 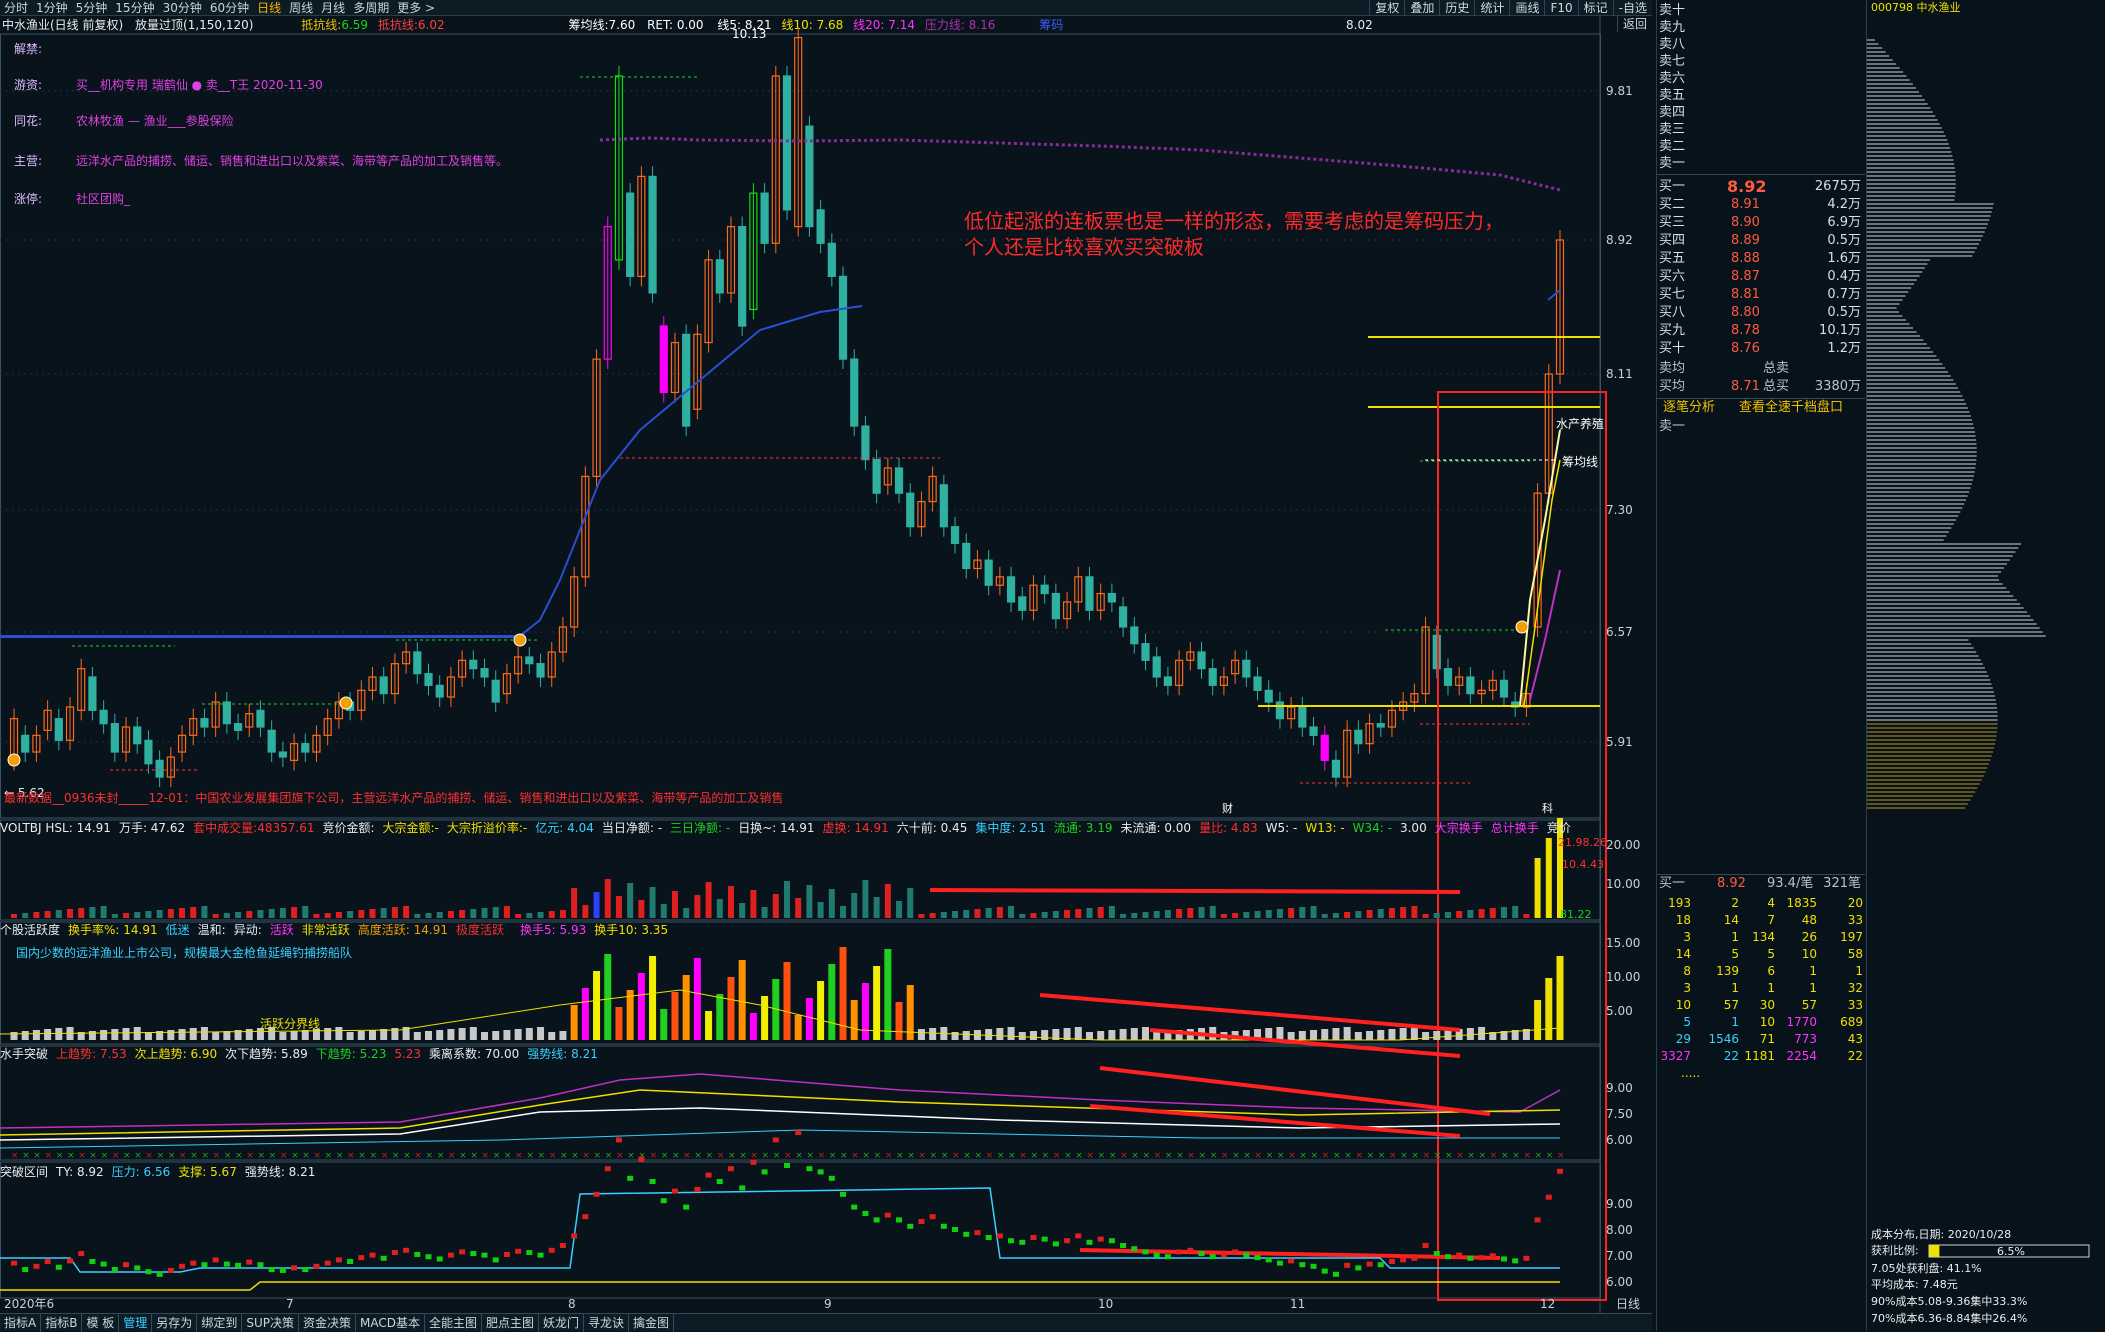 I want to click on bottom-tab: 指标B, so click(x=62, y=1323).